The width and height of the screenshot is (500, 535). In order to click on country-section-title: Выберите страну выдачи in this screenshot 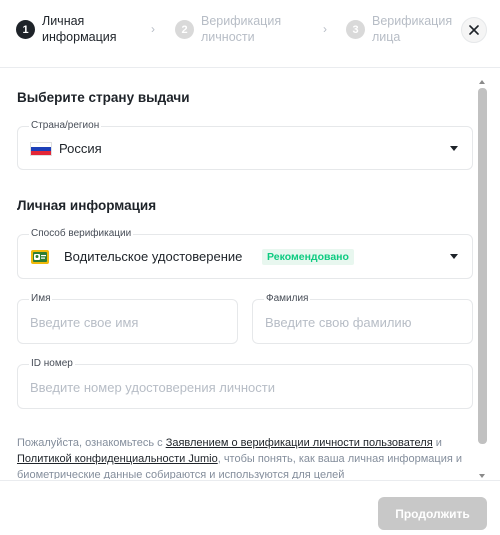, I will do `click(103, 97)`.